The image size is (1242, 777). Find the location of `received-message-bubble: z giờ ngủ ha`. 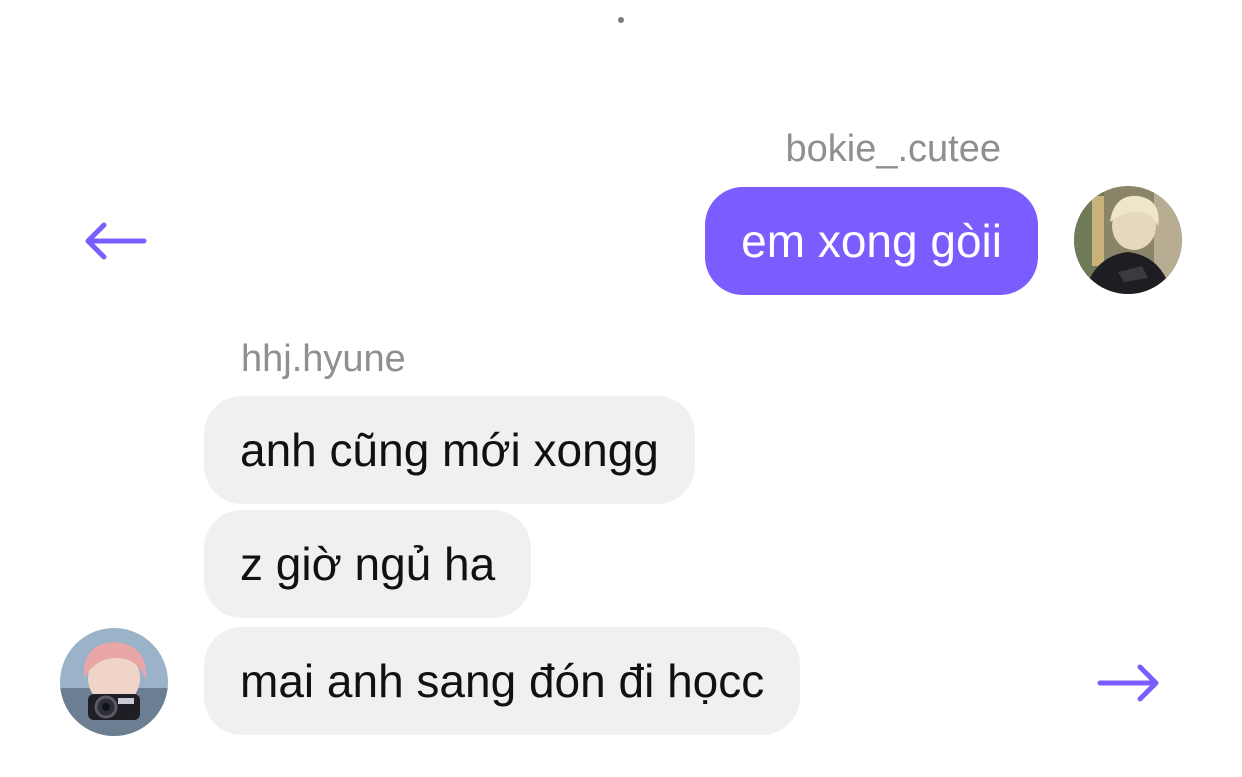

received-message-bubble: z giờ ngủ ha is located at coordinates (368, 564).